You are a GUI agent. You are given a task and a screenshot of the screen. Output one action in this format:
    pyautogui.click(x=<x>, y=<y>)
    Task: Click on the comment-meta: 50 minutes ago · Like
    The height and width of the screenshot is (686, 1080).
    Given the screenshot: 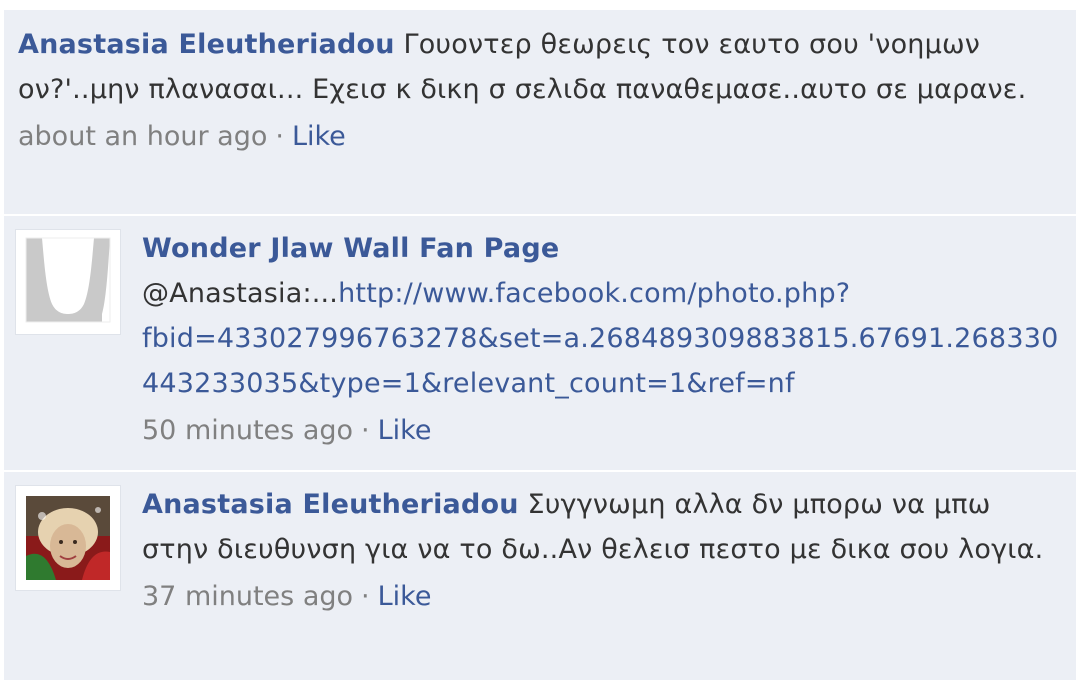 What is the action you would take?
    pyautogui.click(x=602, y=430)
    